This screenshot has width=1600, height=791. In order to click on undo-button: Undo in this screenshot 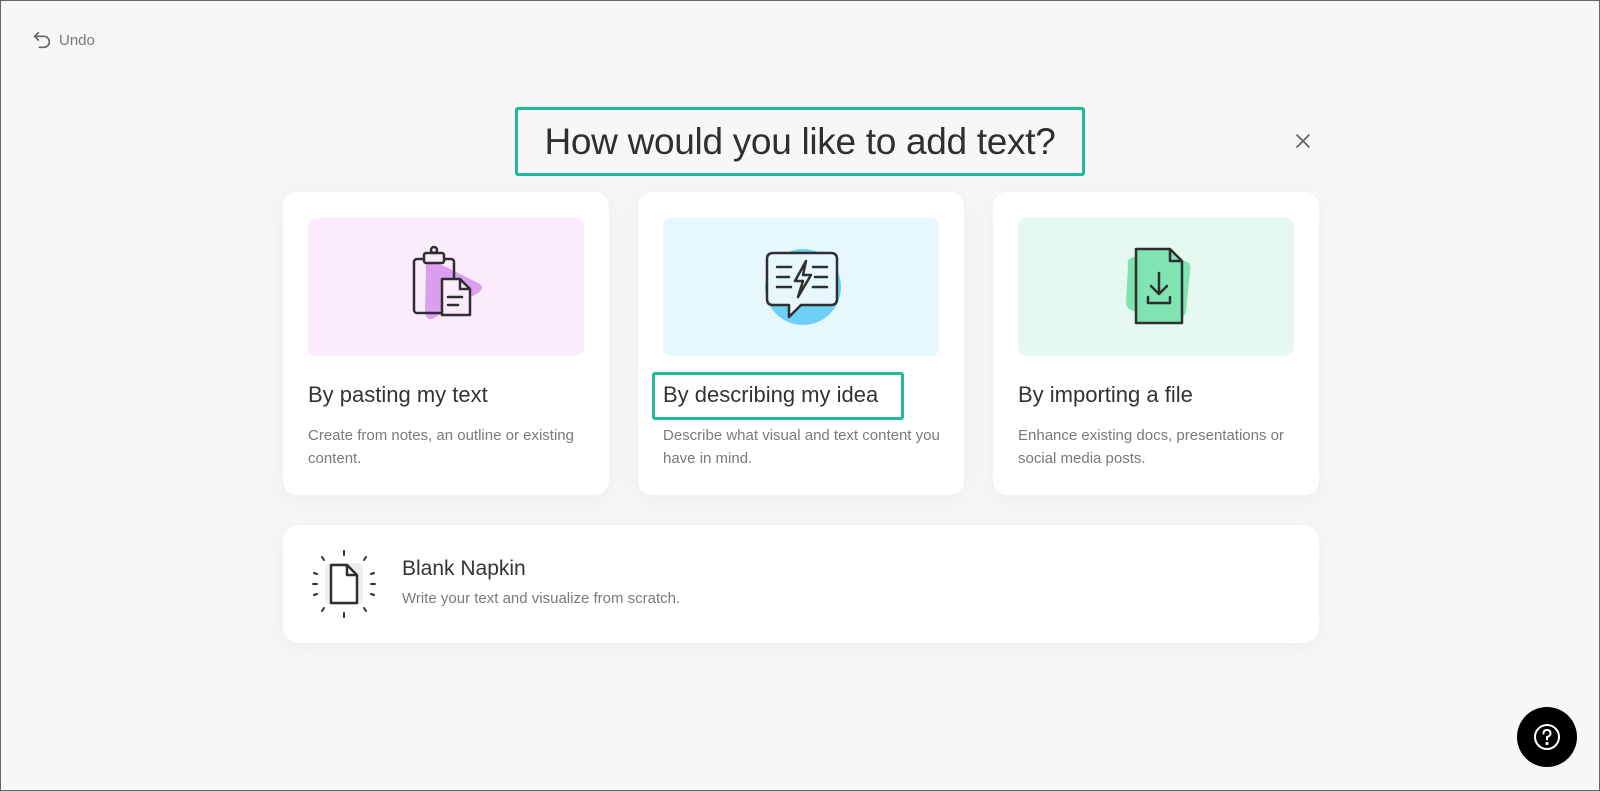, I will do `click(63, 40)`.